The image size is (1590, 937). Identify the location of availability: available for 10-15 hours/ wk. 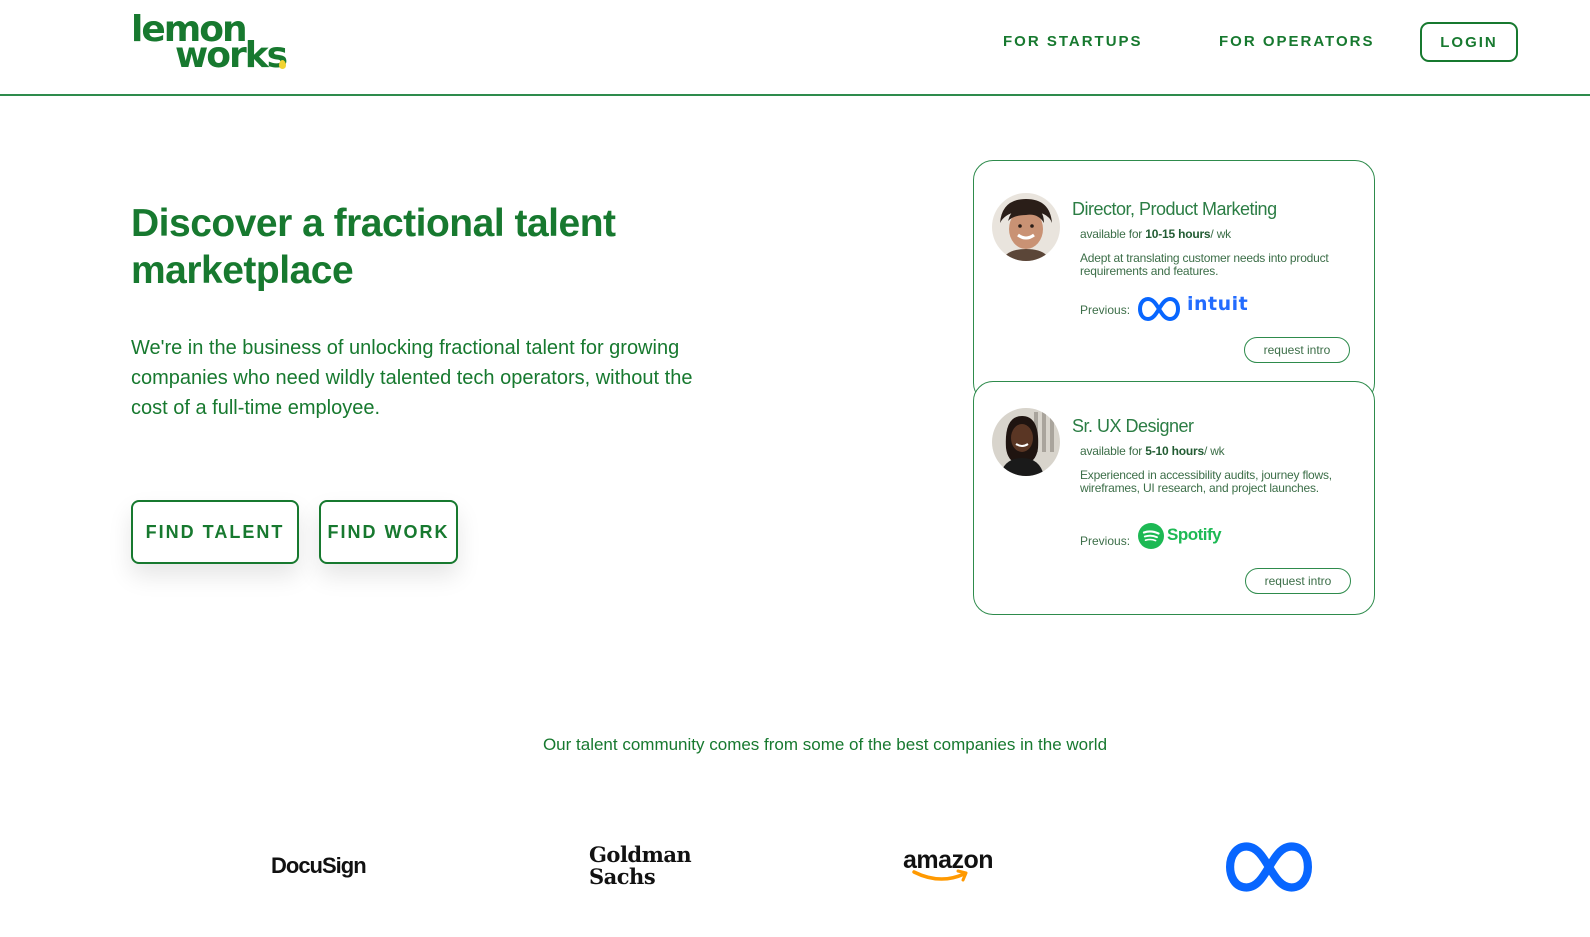
(1155, 234).